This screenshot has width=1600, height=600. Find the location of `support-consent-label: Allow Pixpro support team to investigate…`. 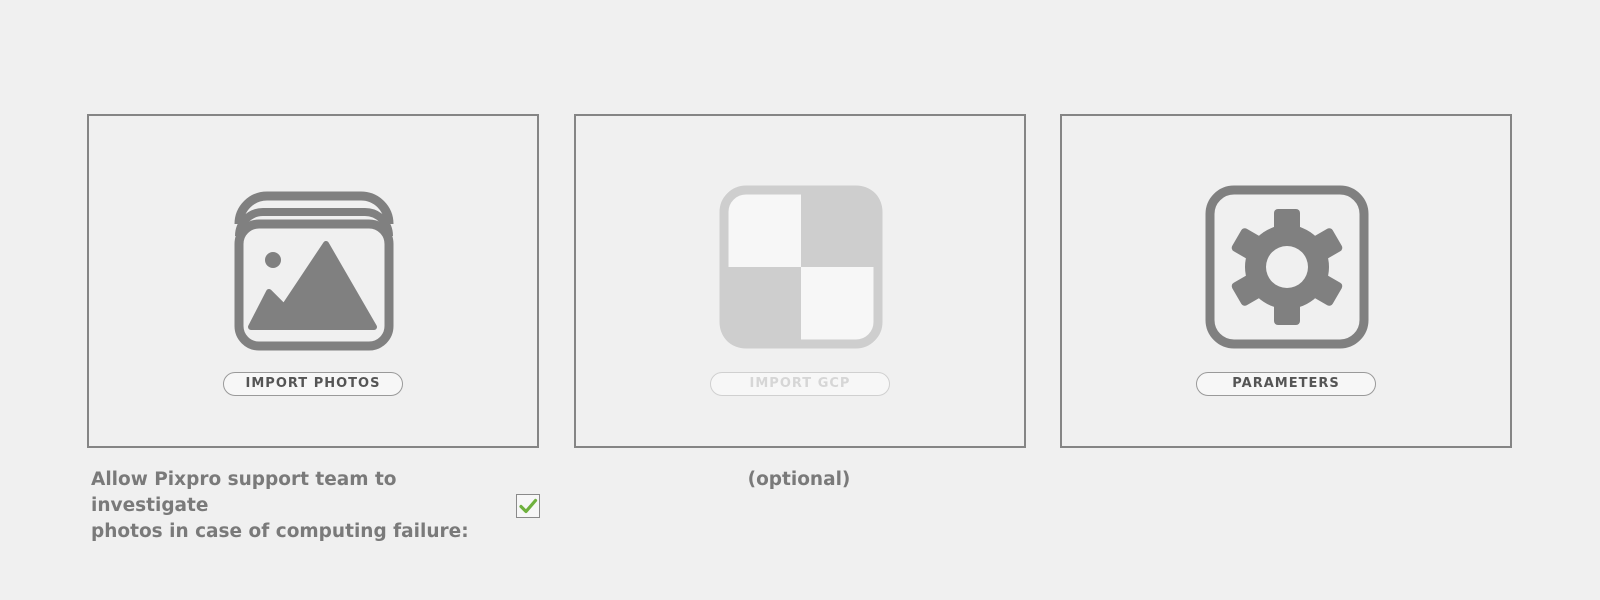

support-consent-label: Allow Pixpro support team to investigate… is located at coordinates (301, 506).